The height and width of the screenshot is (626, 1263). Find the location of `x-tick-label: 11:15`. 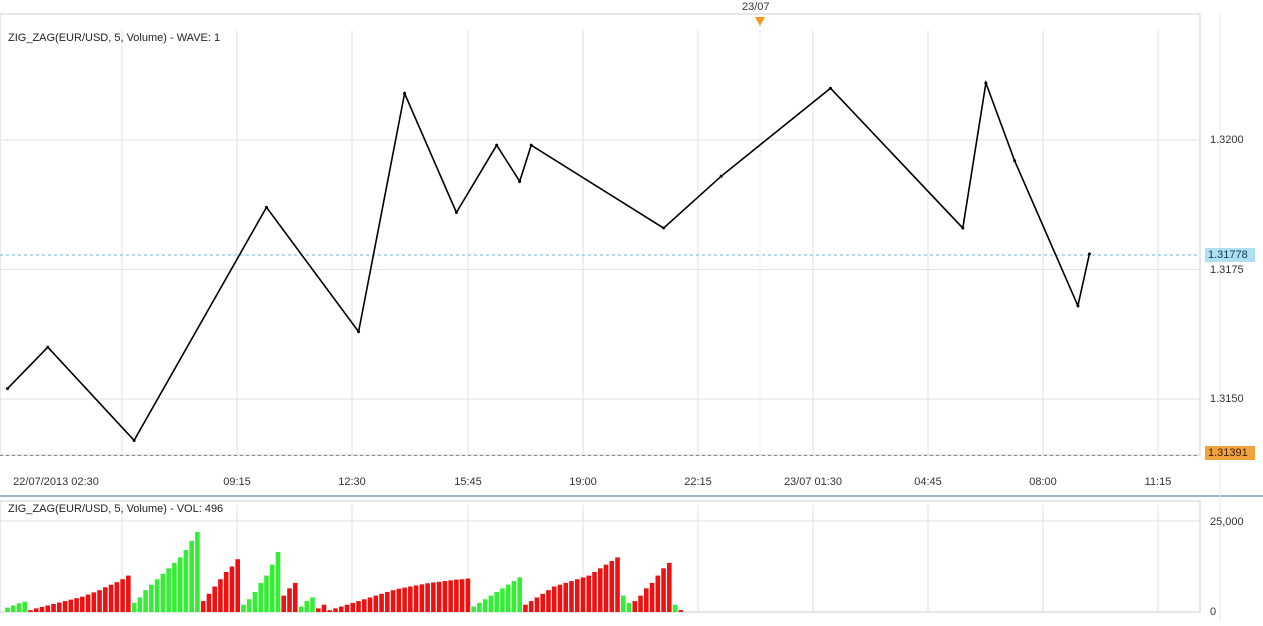

x-tick-label: 11:15 is located at coordinates (1158, 482).